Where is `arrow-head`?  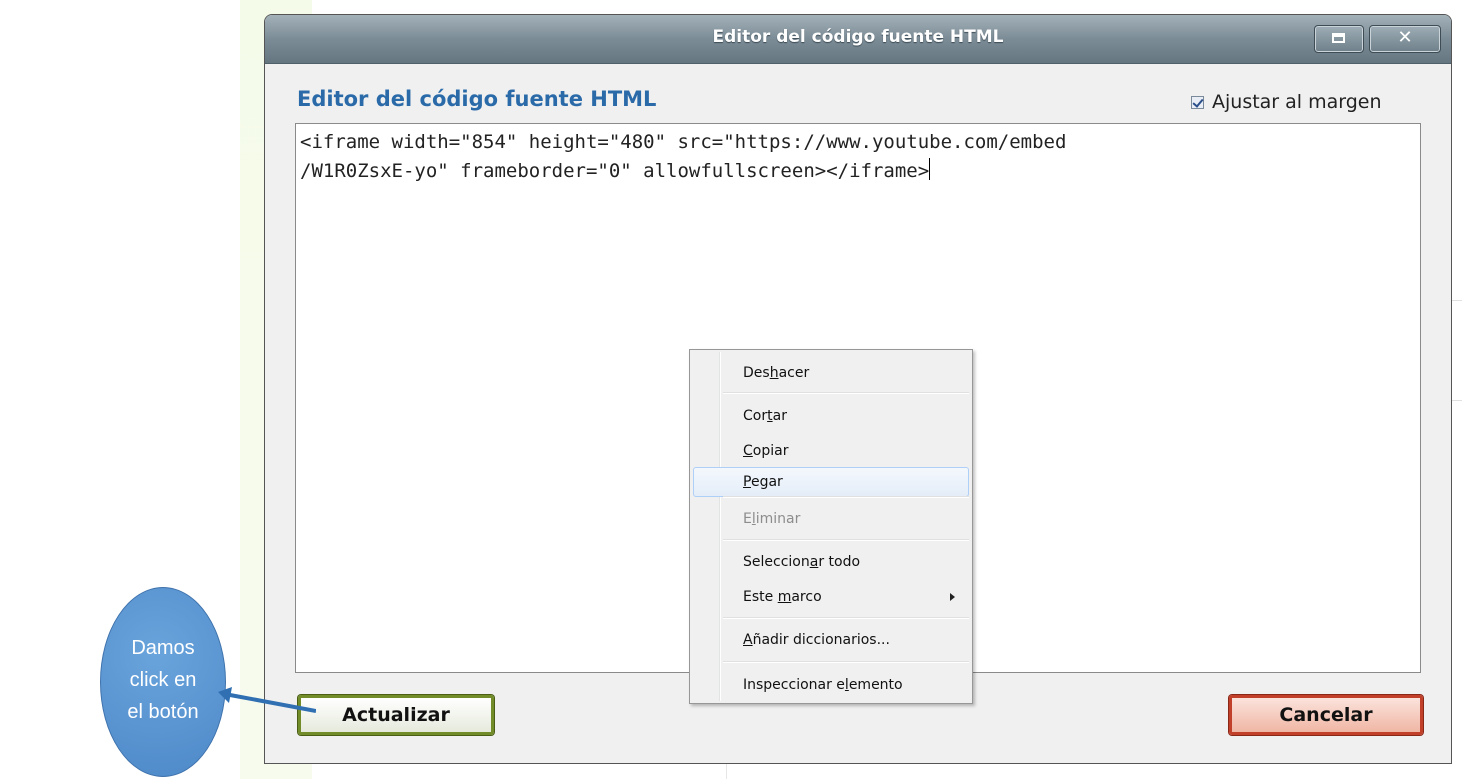 arrow-head is located at coordinates (225, 695).